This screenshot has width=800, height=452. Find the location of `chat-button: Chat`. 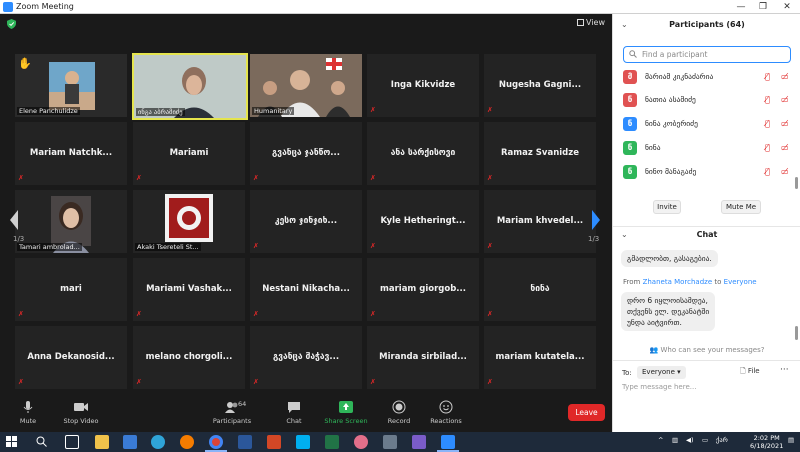

chat-button: Chat is located at coordinates (294, 412).